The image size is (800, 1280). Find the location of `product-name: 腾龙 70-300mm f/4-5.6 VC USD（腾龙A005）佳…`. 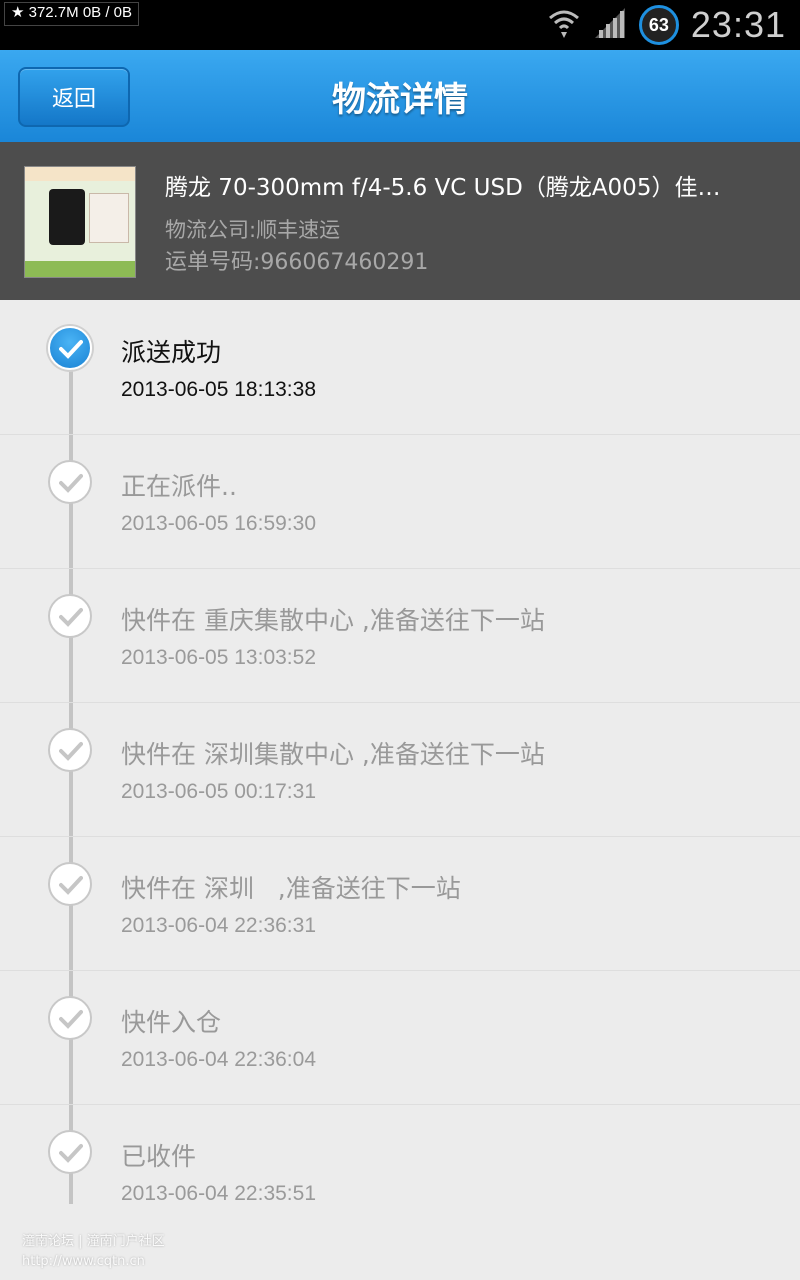

product-name: 腾龙 70-300mm f/4-5.6 VC USD（腾龙A005）佳… is located at coordinates (443, 188).